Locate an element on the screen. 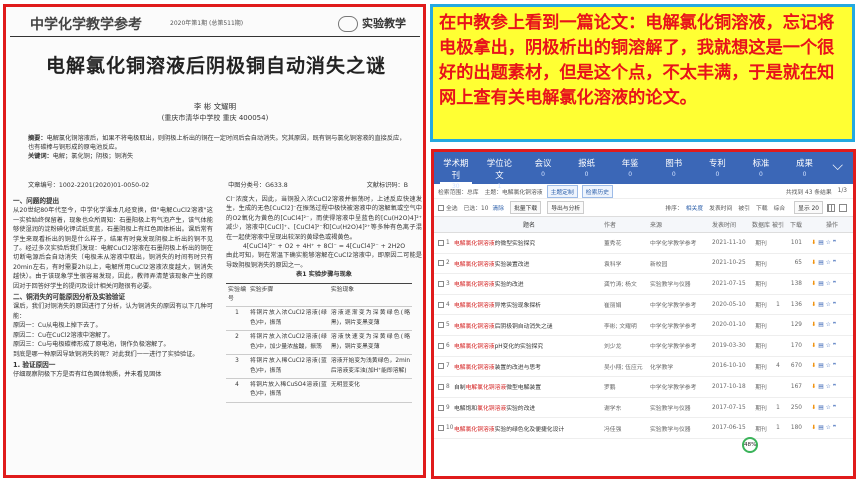 The height and width of the screenshot is (484, 860). result-author: 崔丽娟 is located at coordinates (627, 304).